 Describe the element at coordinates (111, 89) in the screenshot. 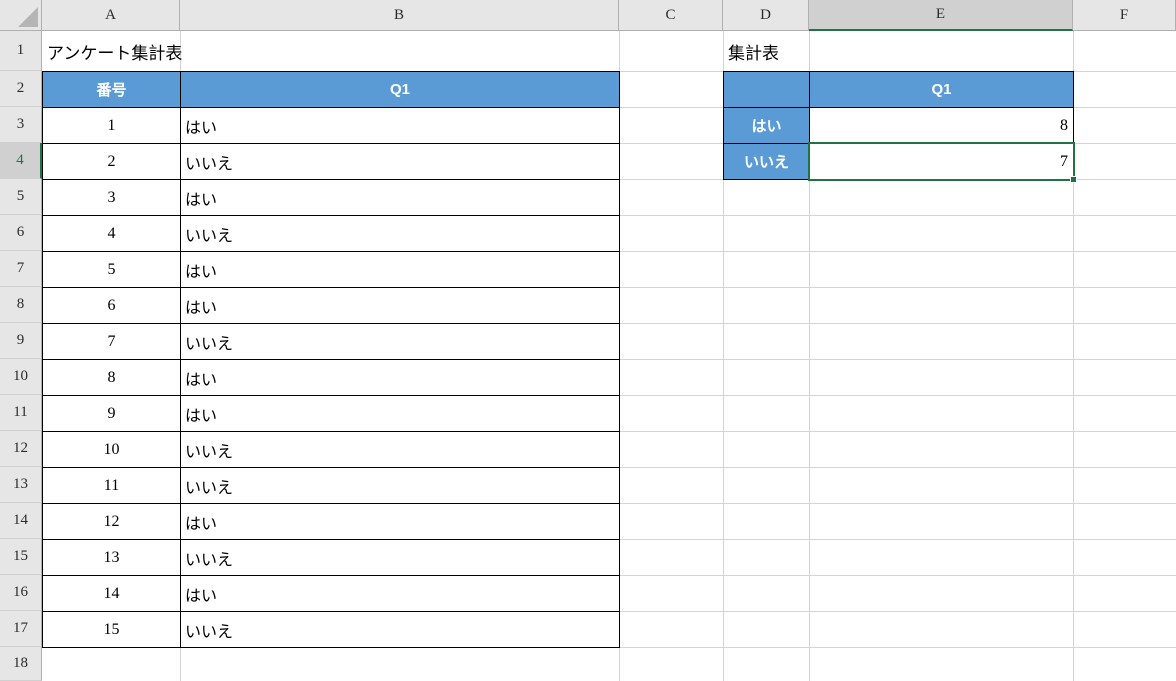

I see `survey-header-no: 番号` at that location.